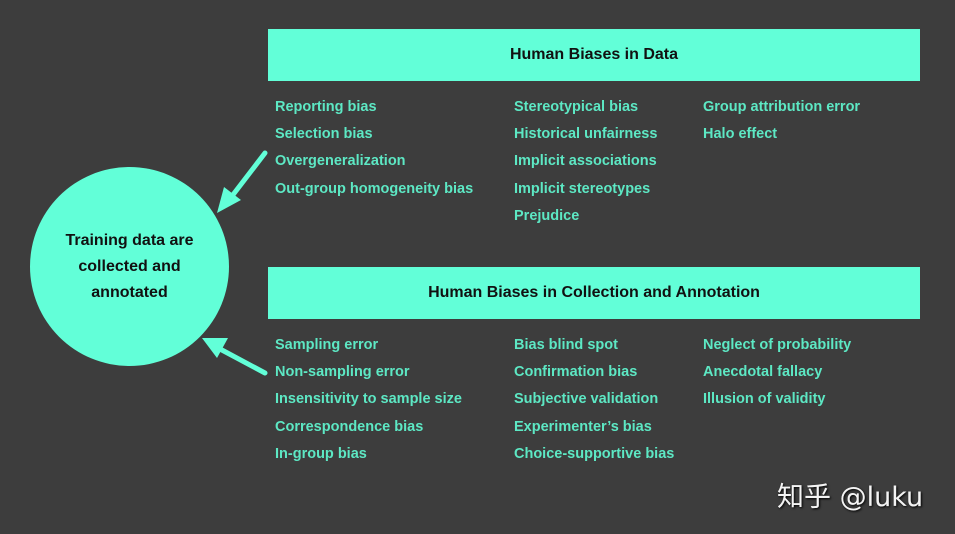 Image resolution: width=955 pixels, height=534 pixels. What do you see at coordinates (235, 263) in the screenshot?
I see `connector-arrows` at bounding box center [235, 263].